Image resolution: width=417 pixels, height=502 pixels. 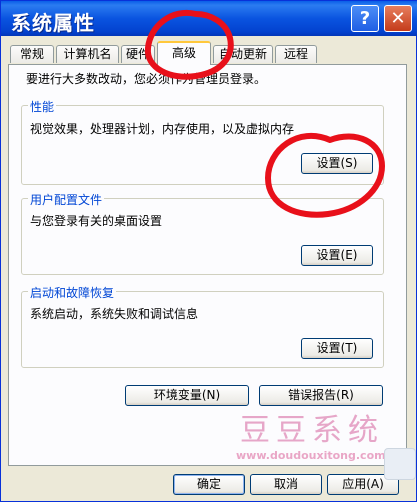 I want to click on watermark-url: www.doudouxitong.com, so click(x=311, y=455).